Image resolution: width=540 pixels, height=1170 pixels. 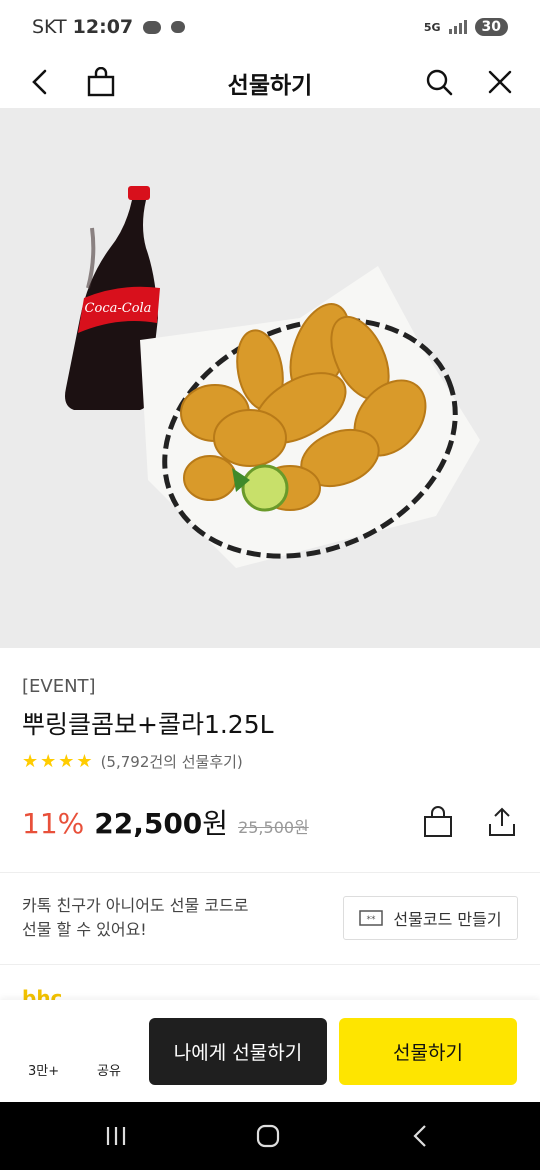 I want to click on product-name: 뿌링클콤보+콜라1.25L, so click(x=148, y=724).